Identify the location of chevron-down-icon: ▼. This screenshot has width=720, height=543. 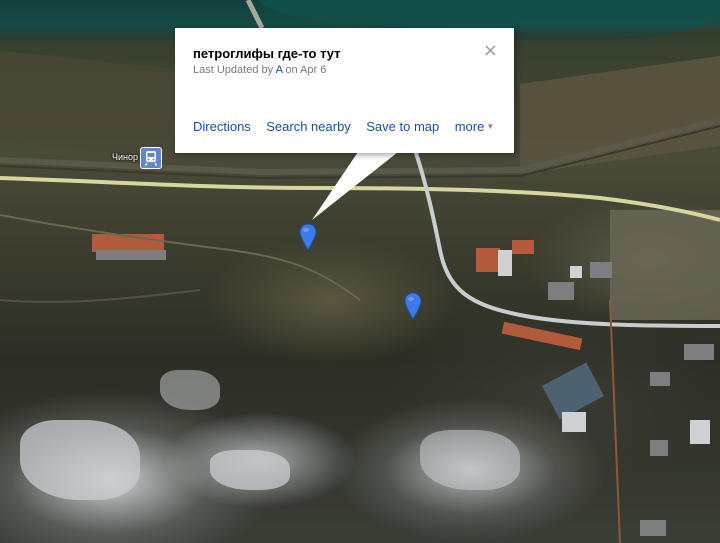
(490, 126).